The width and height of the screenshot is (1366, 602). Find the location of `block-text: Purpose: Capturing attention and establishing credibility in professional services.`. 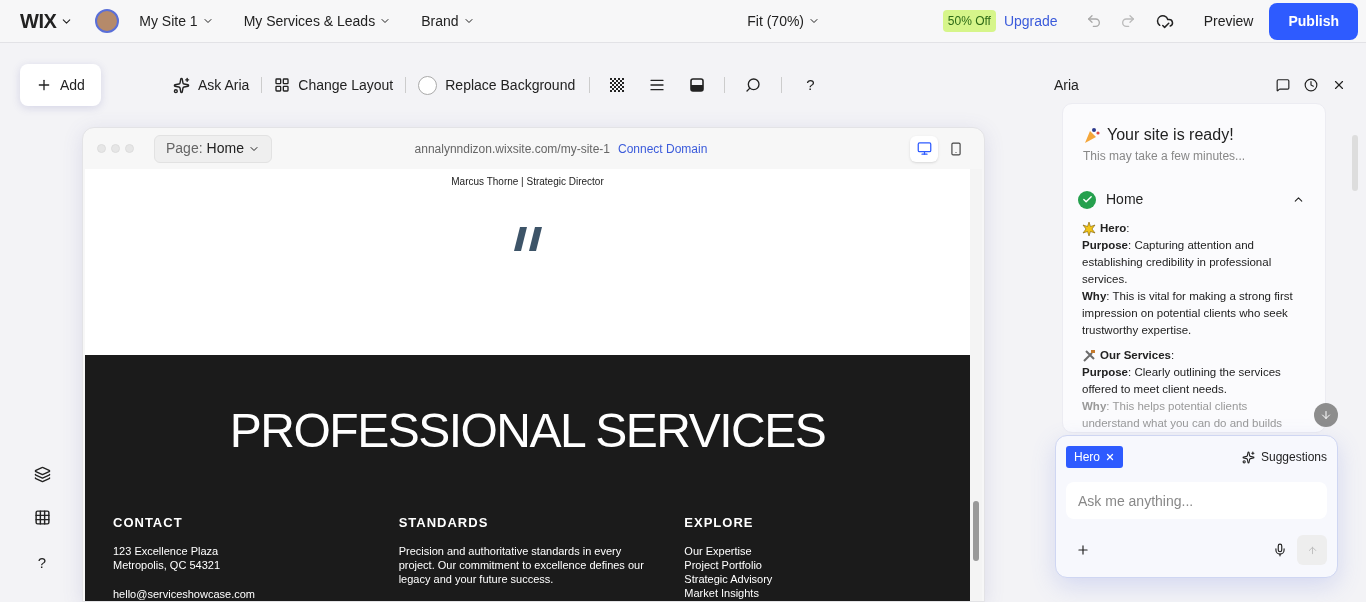

block-text: Purpose: Capturing attention and establishing credibility in professional services. is located at coordinates (1177, 262).